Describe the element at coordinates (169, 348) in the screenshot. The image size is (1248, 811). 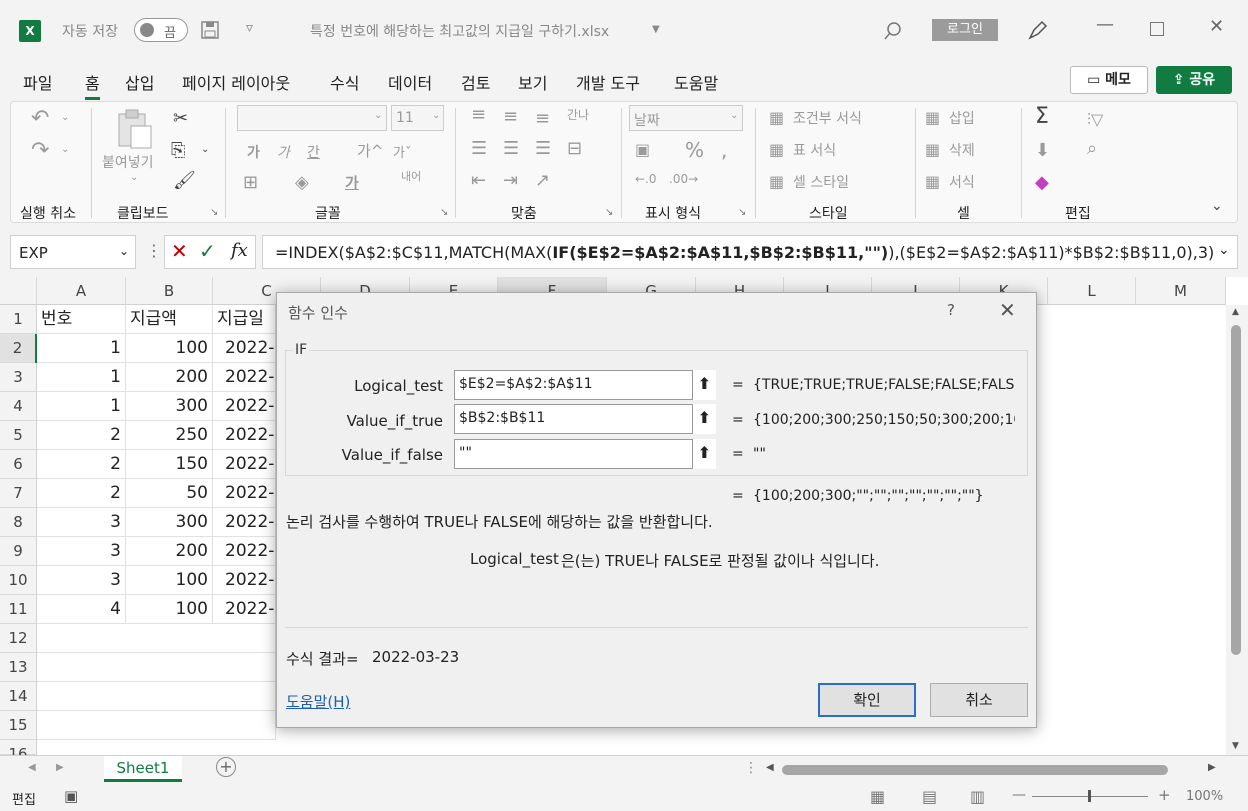
I see `cell-amount: 100` at that location.